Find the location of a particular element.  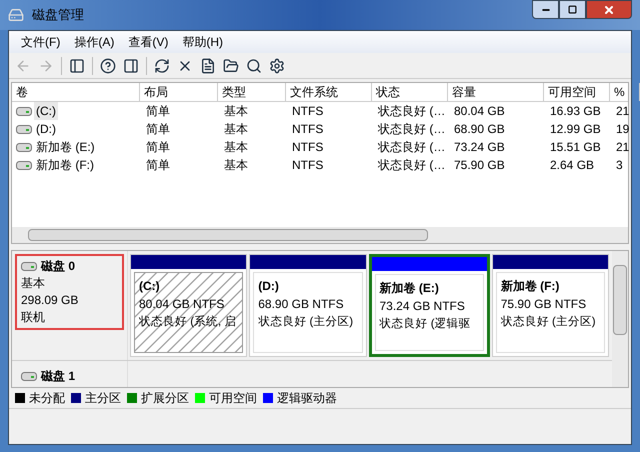

table-cell-text: 2.64 GB is located at coordinates (572, 165).